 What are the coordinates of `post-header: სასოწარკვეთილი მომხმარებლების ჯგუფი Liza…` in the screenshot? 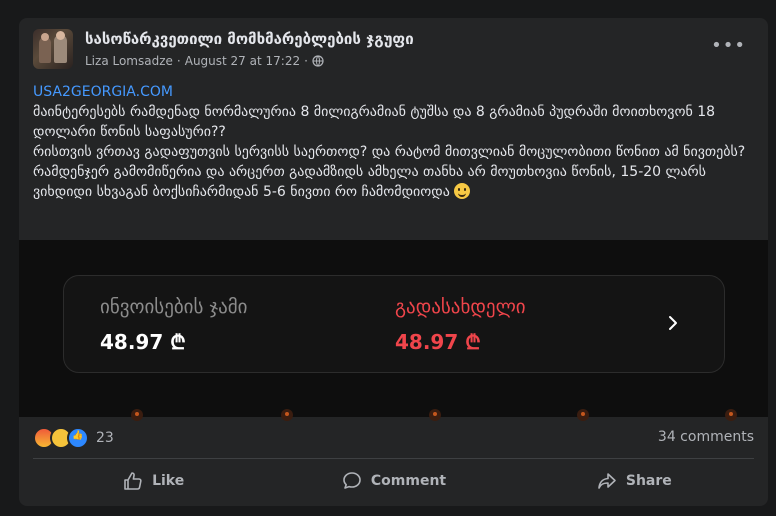 It's located at (393, 49).